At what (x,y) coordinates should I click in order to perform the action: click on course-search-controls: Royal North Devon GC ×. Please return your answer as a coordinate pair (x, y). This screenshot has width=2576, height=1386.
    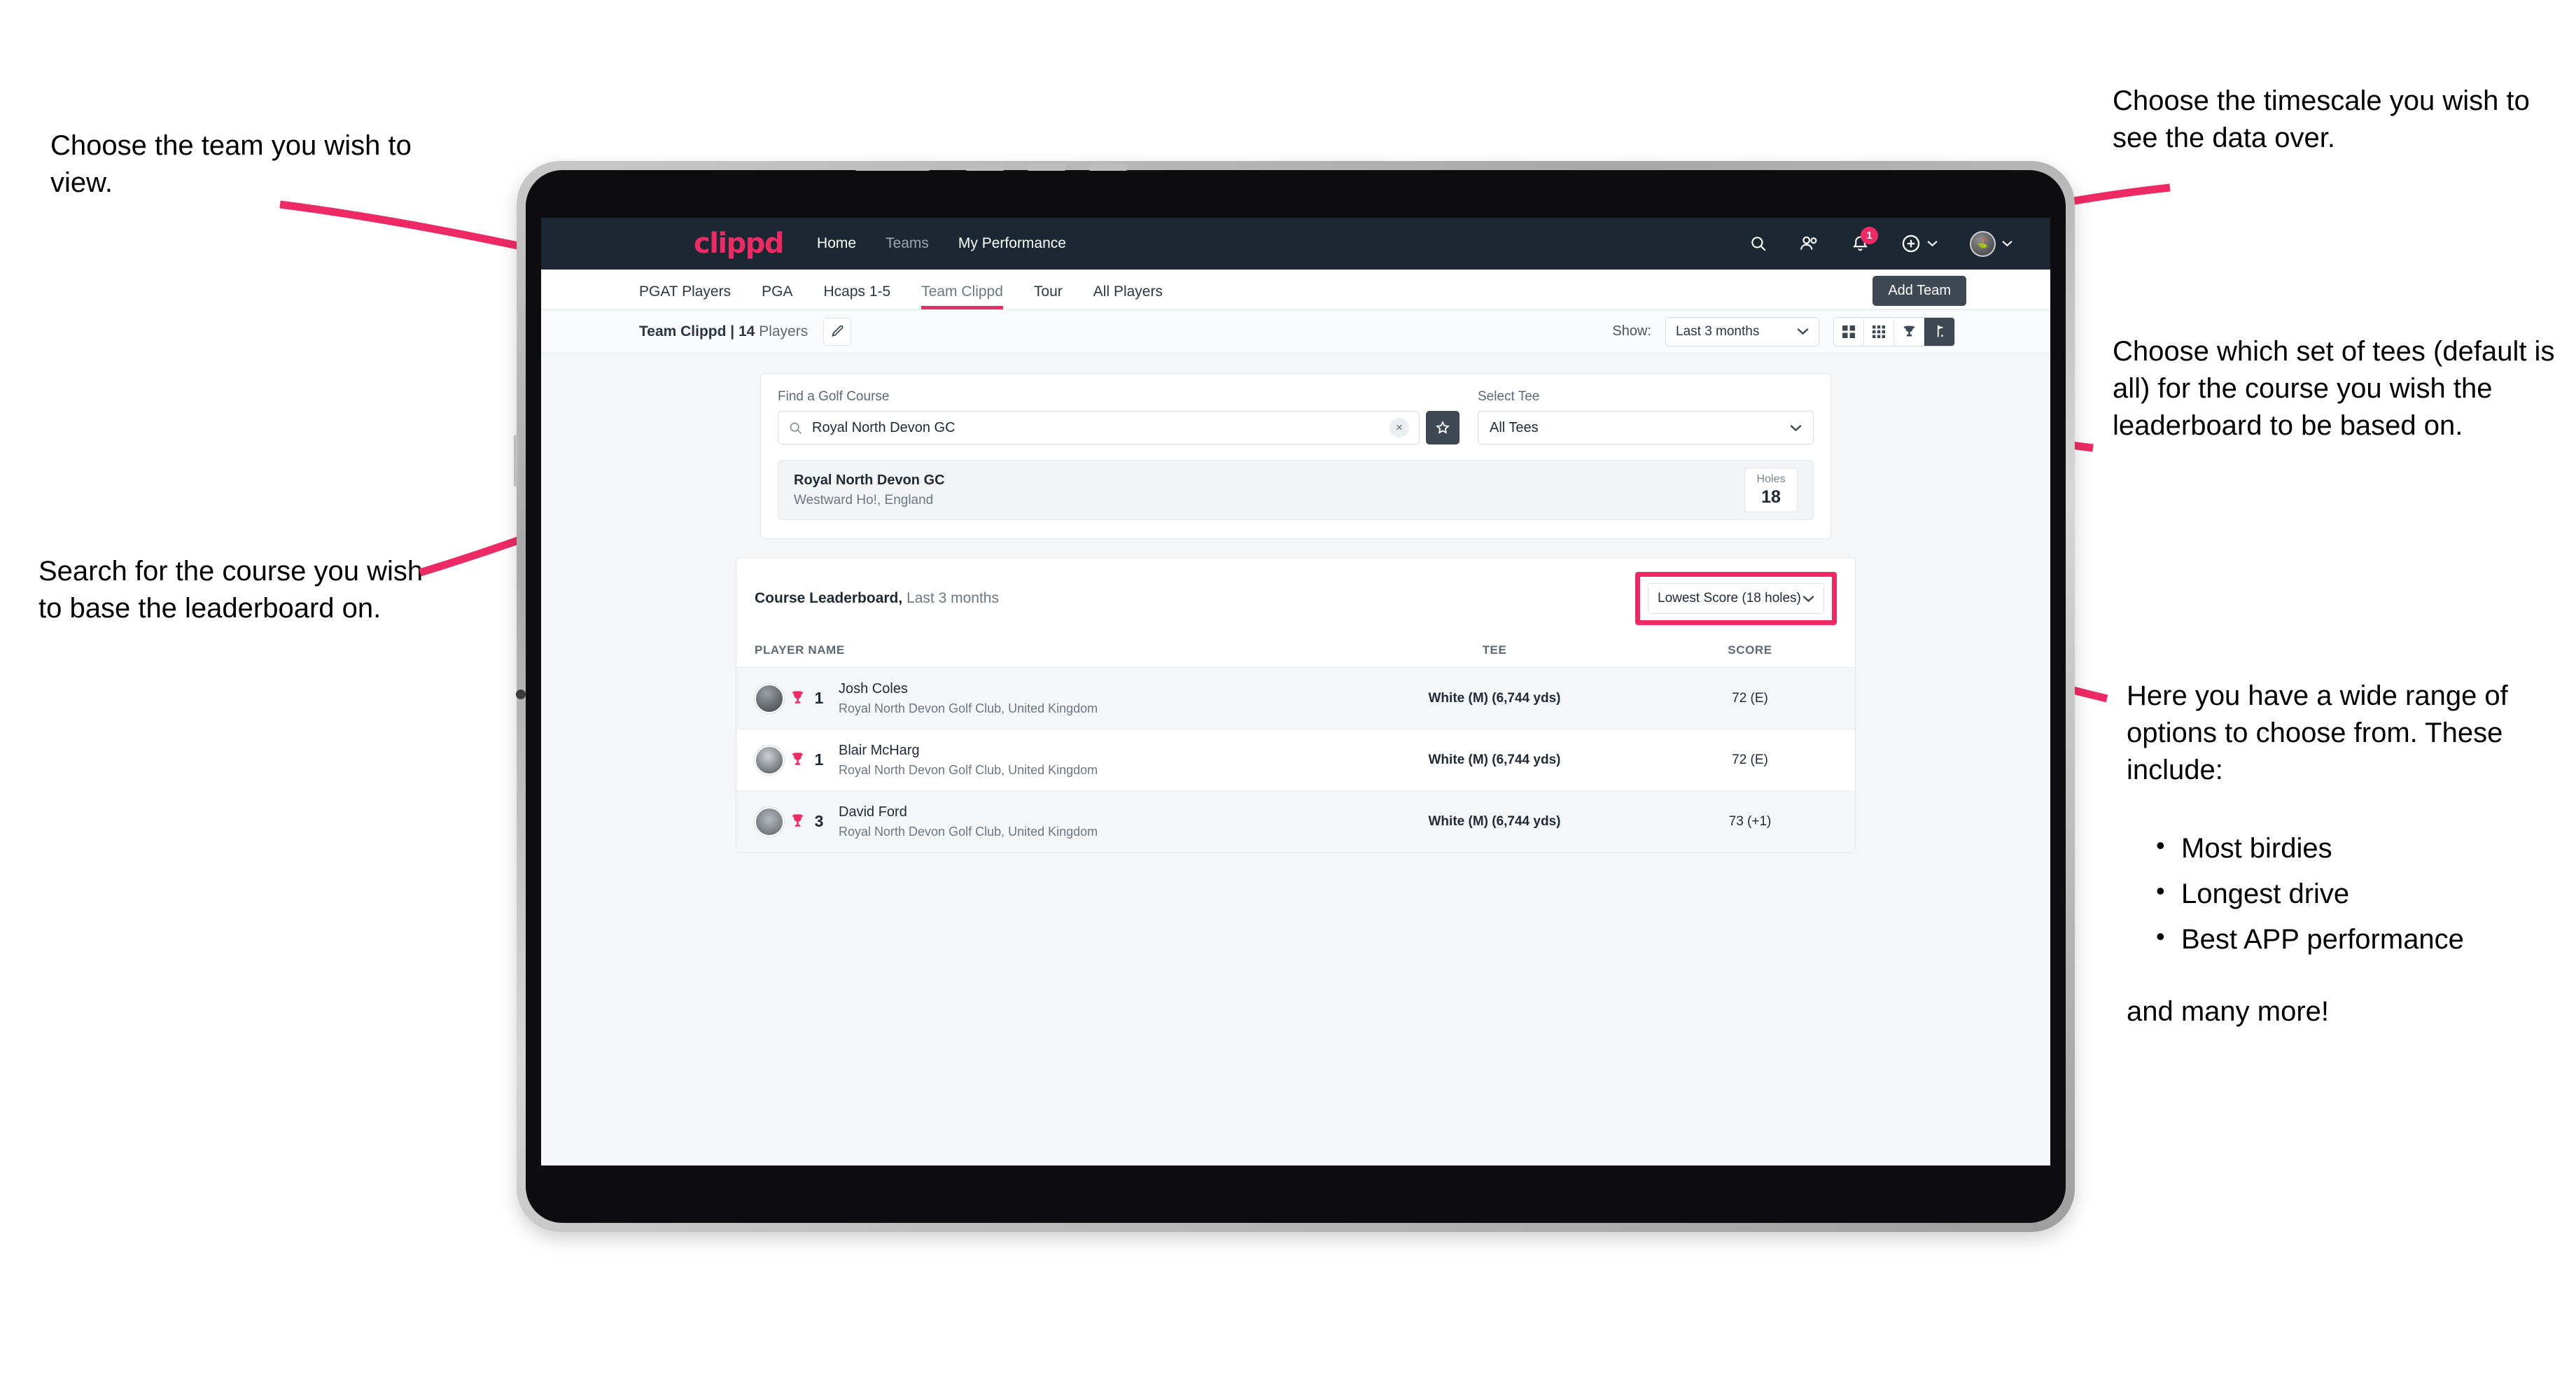
    Looking at the image, I should click on (1119, 427).